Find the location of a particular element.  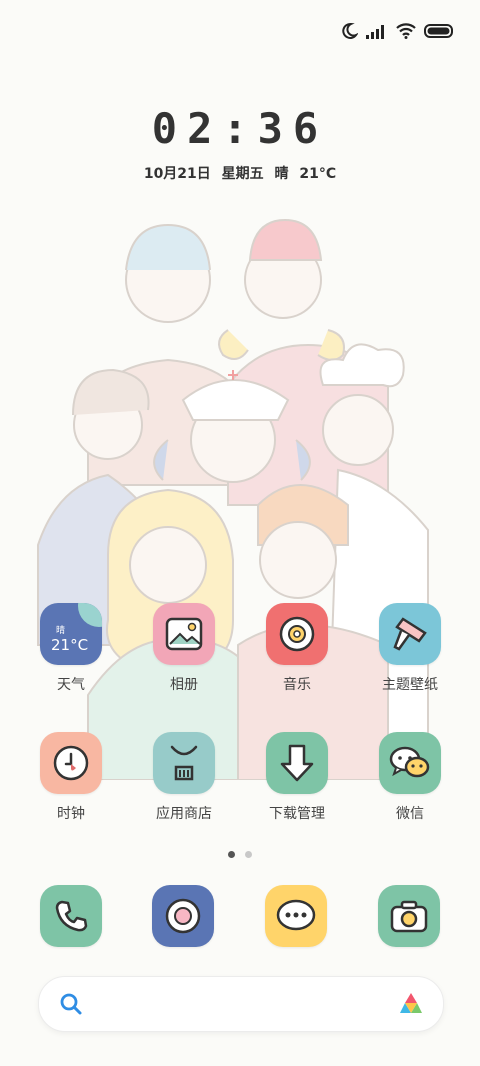

search-bar is located at coordinates (241, 1004).